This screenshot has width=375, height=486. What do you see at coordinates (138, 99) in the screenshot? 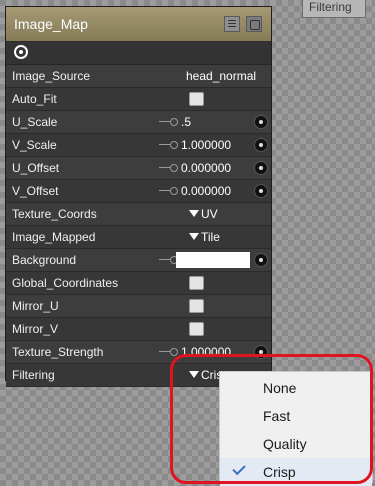
I see `param-row-auto-fit: Auto_Fit` at bounding box center [138, 99].